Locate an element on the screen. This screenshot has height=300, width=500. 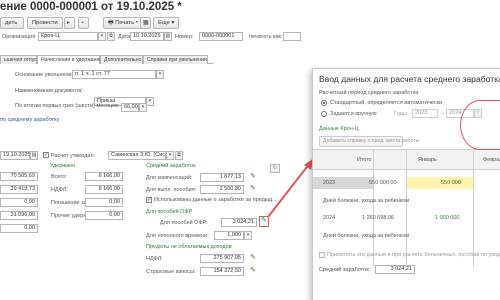
date-approve-field: 19.10.2025 is located at coordinates (15, 155).